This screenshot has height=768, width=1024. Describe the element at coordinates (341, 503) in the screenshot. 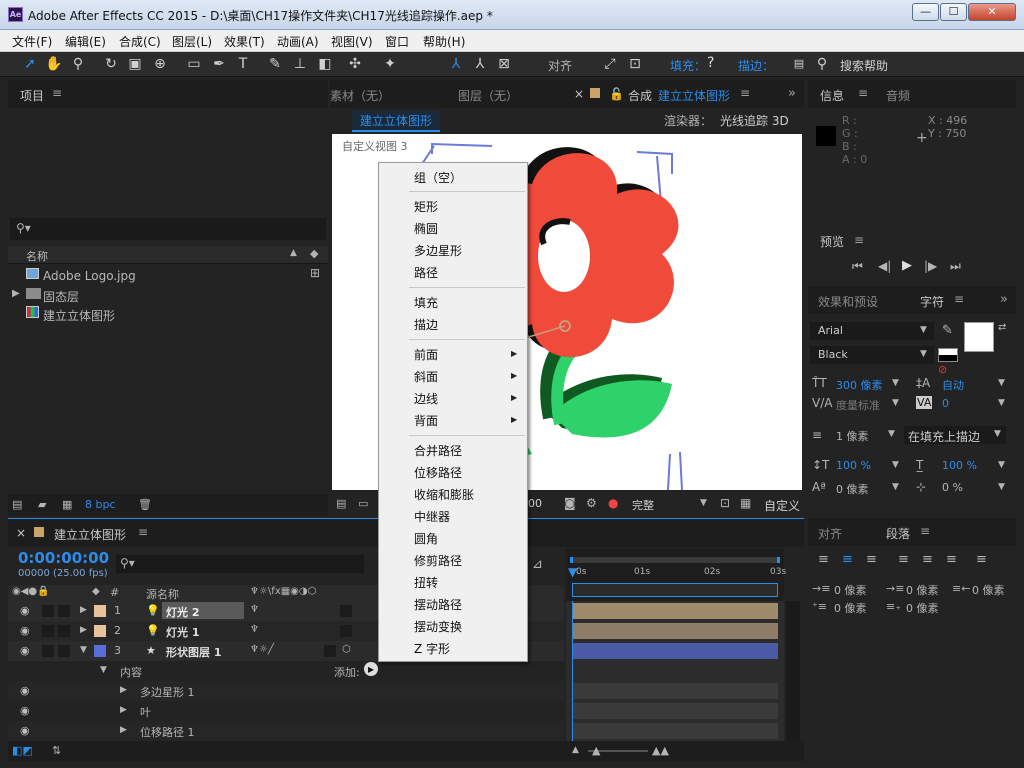

I see `always-preview-icon: ▤` at that location.